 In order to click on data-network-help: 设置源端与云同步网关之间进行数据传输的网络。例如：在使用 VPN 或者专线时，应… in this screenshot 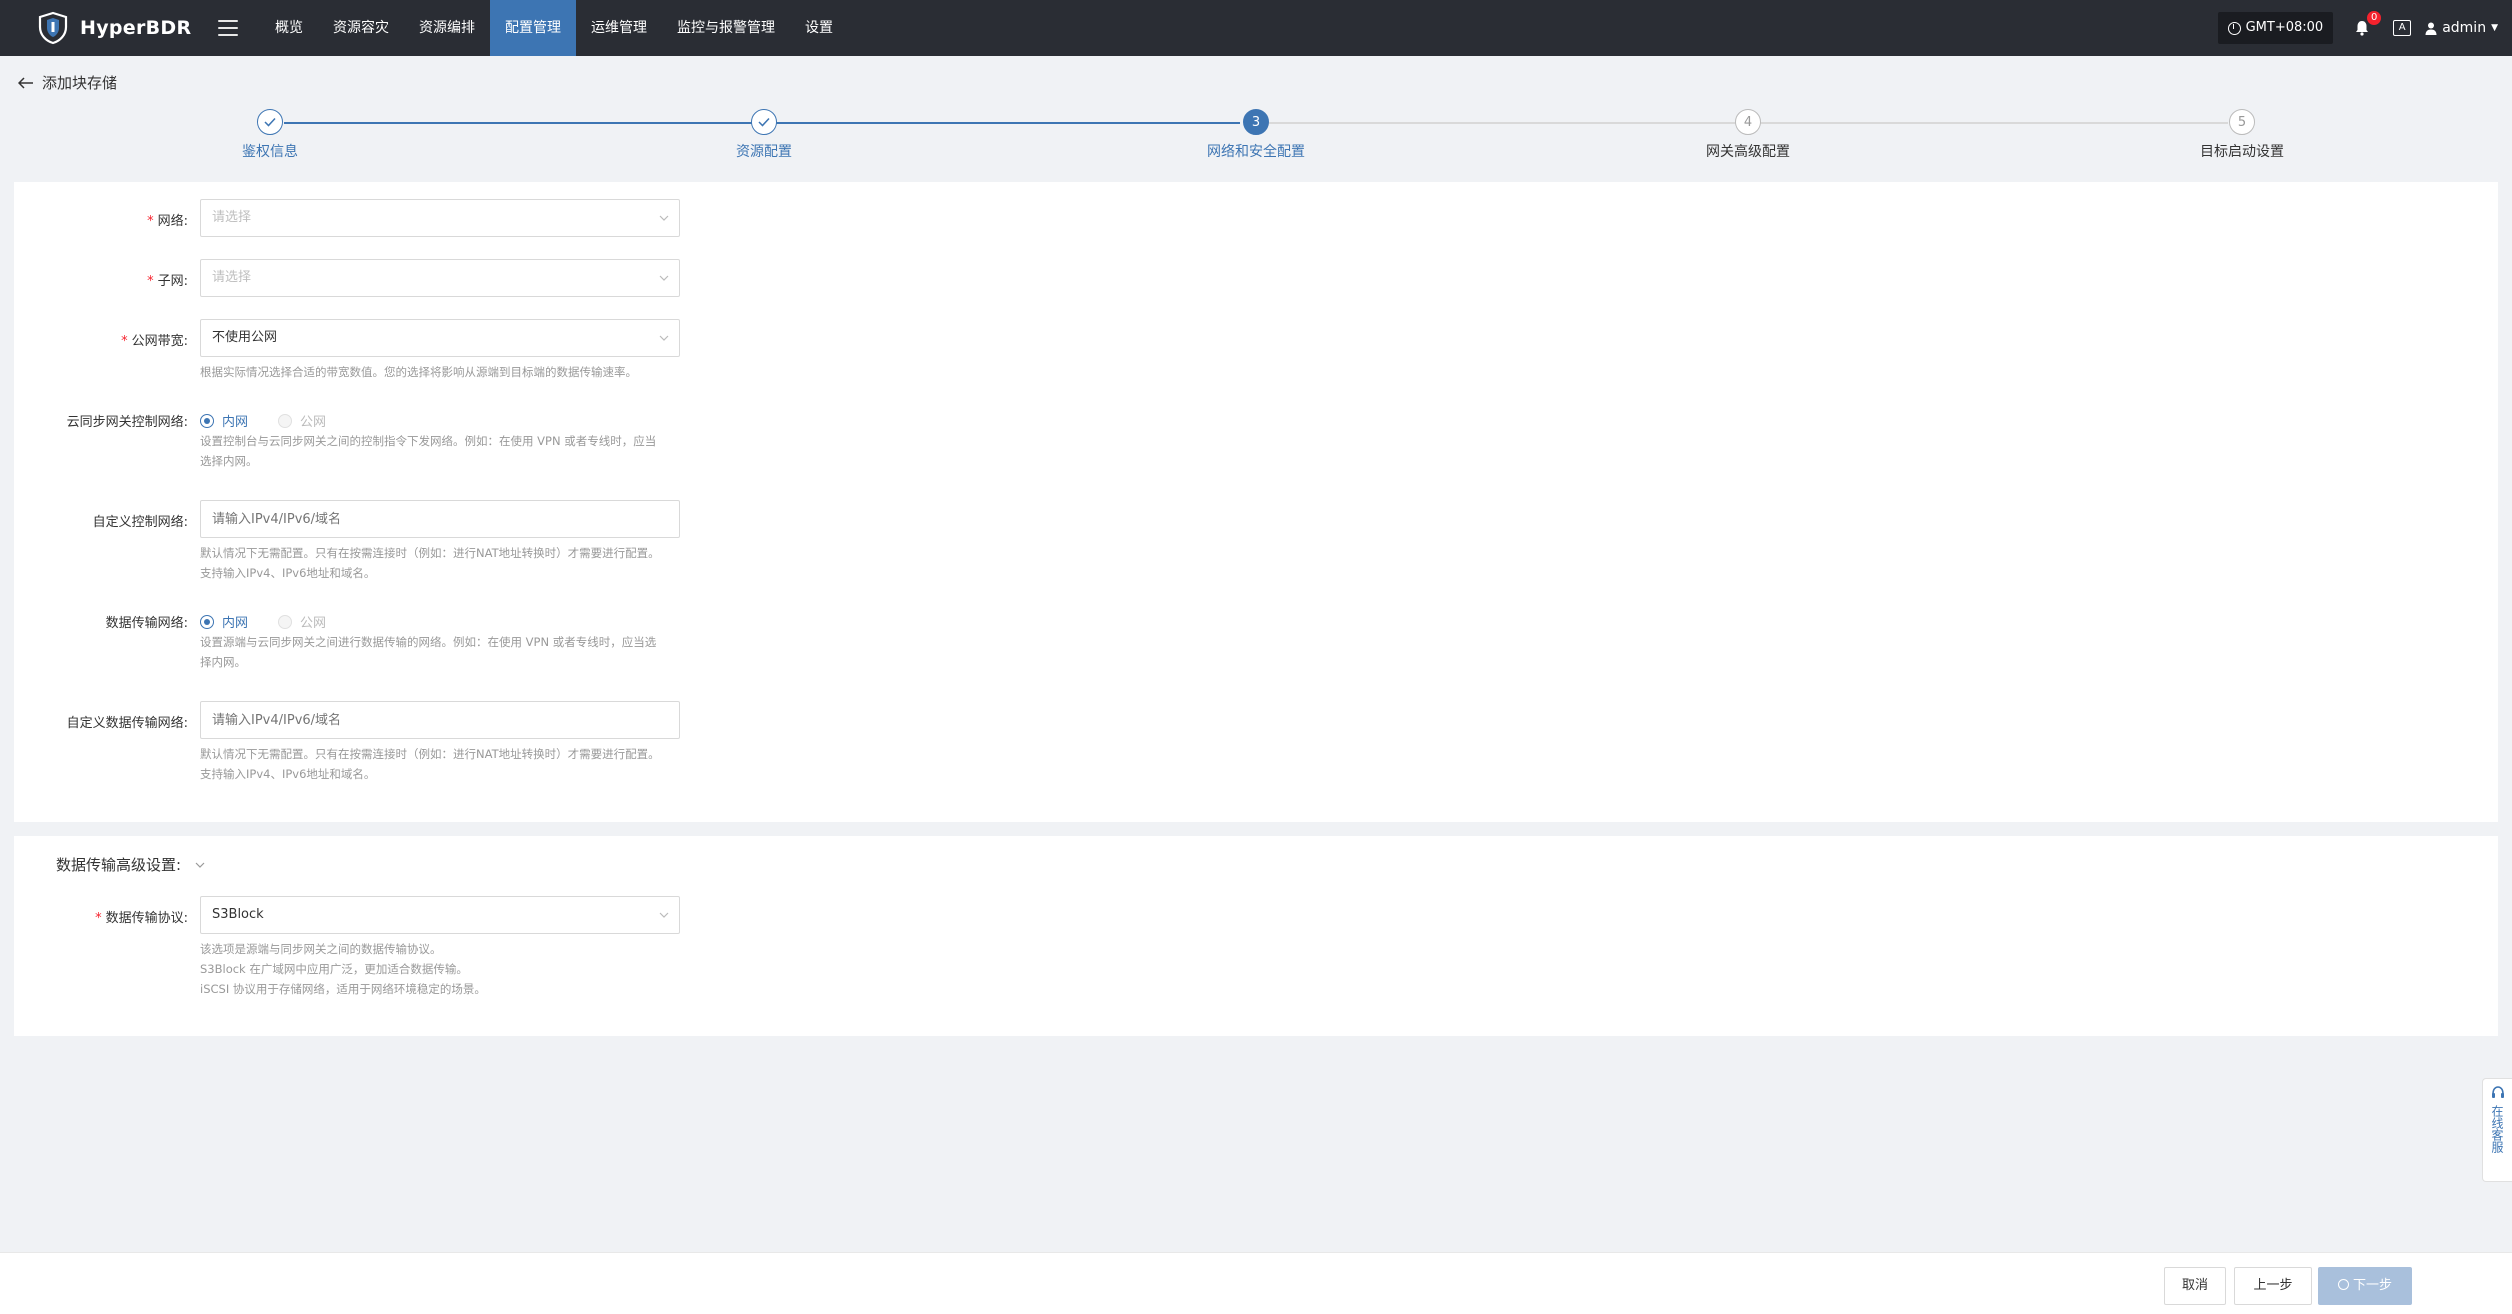, I will do `click(428, 652)`.